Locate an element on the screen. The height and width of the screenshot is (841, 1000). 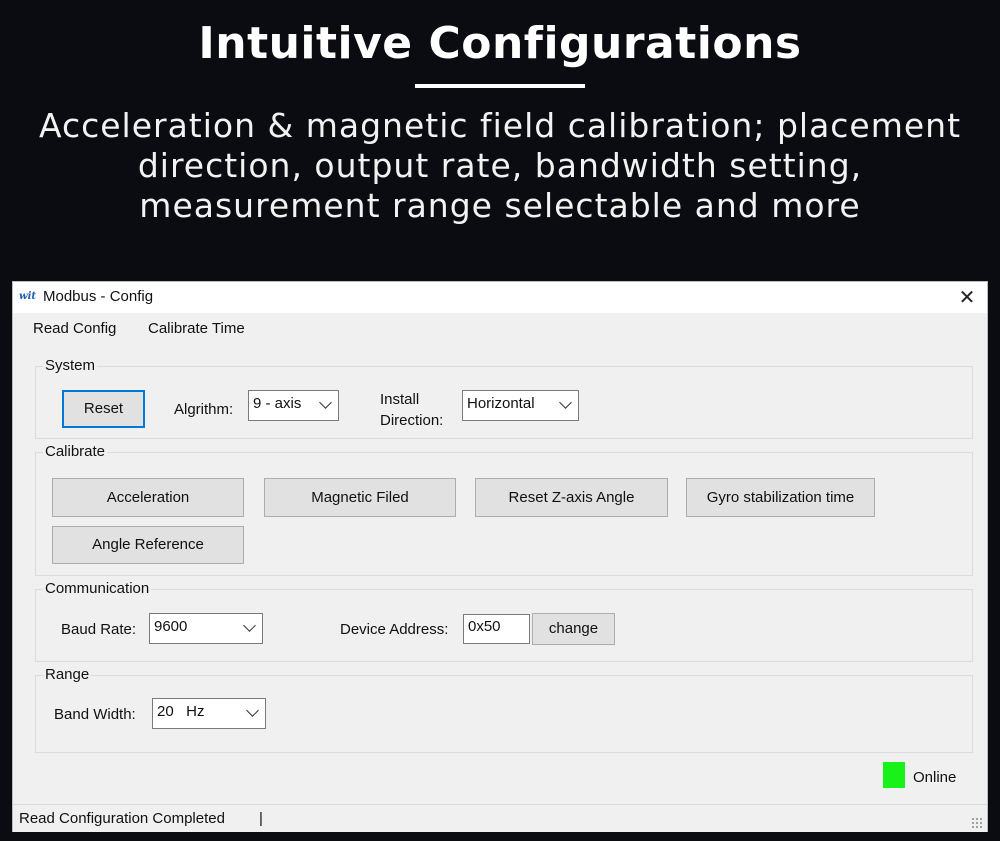
status-message: Read Configuration Completed is located at coordinates (122, 818).